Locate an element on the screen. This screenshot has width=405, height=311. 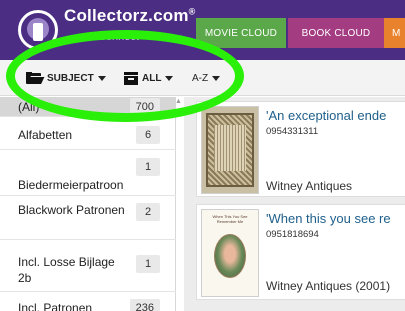
sidebar-item-count: 700 is located at coordinates (144, 107).